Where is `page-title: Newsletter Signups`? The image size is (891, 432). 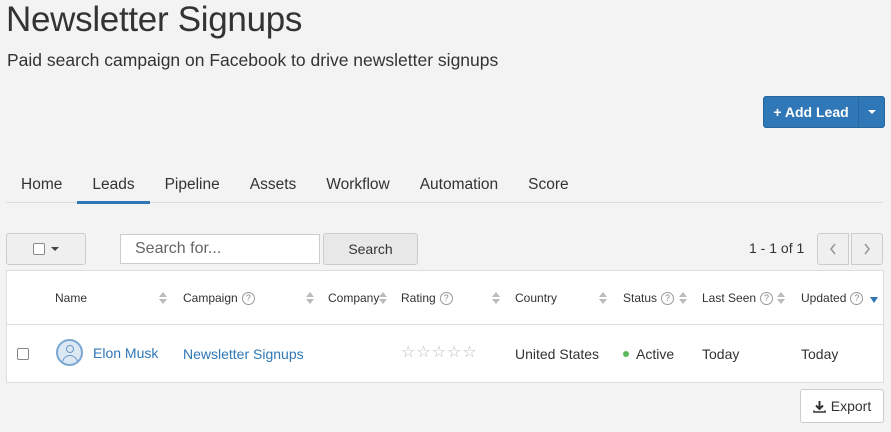
page-title: Newsletter Signups is located at coordinates (154, 19).